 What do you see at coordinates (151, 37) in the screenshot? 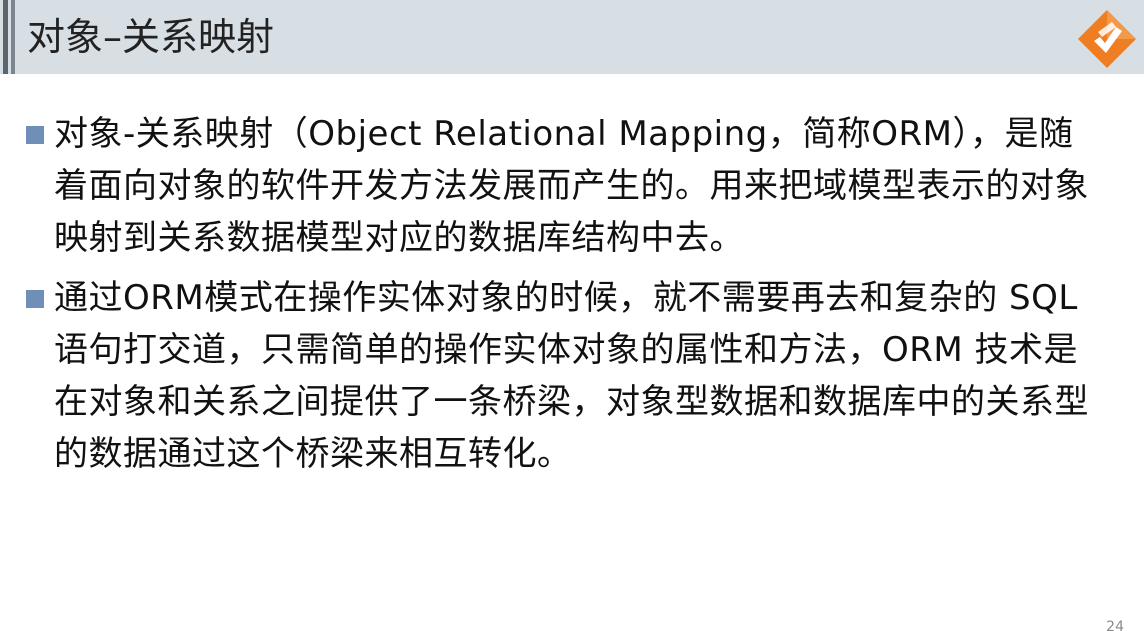
I see `slide-title: 对象–关系映射` at bounding box center [151, 37].